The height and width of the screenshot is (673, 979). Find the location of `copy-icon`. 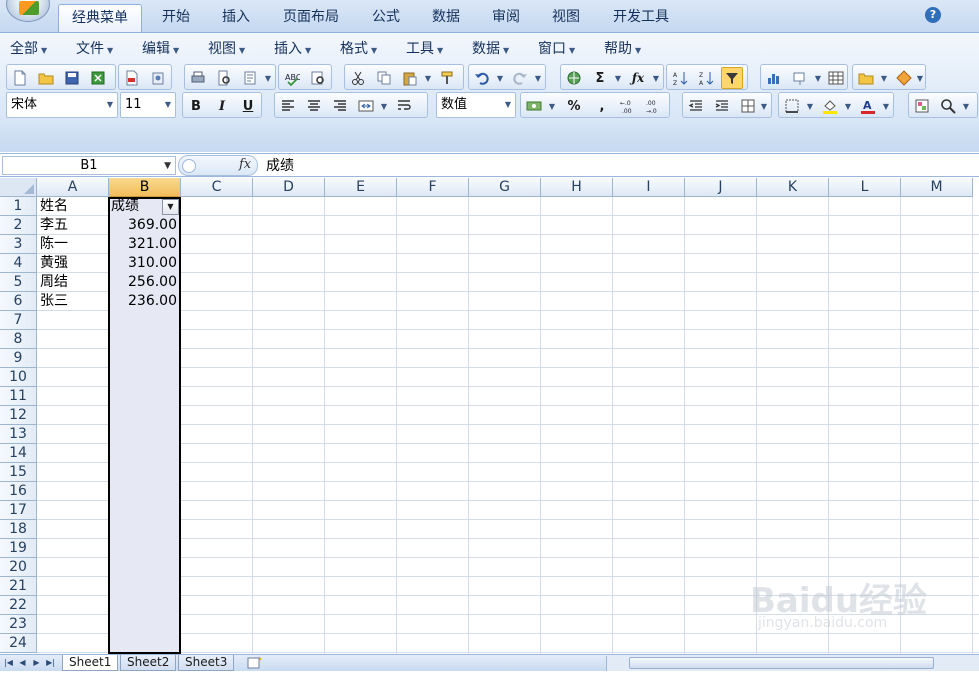

copy-icon is located at coordinates (384, 78).